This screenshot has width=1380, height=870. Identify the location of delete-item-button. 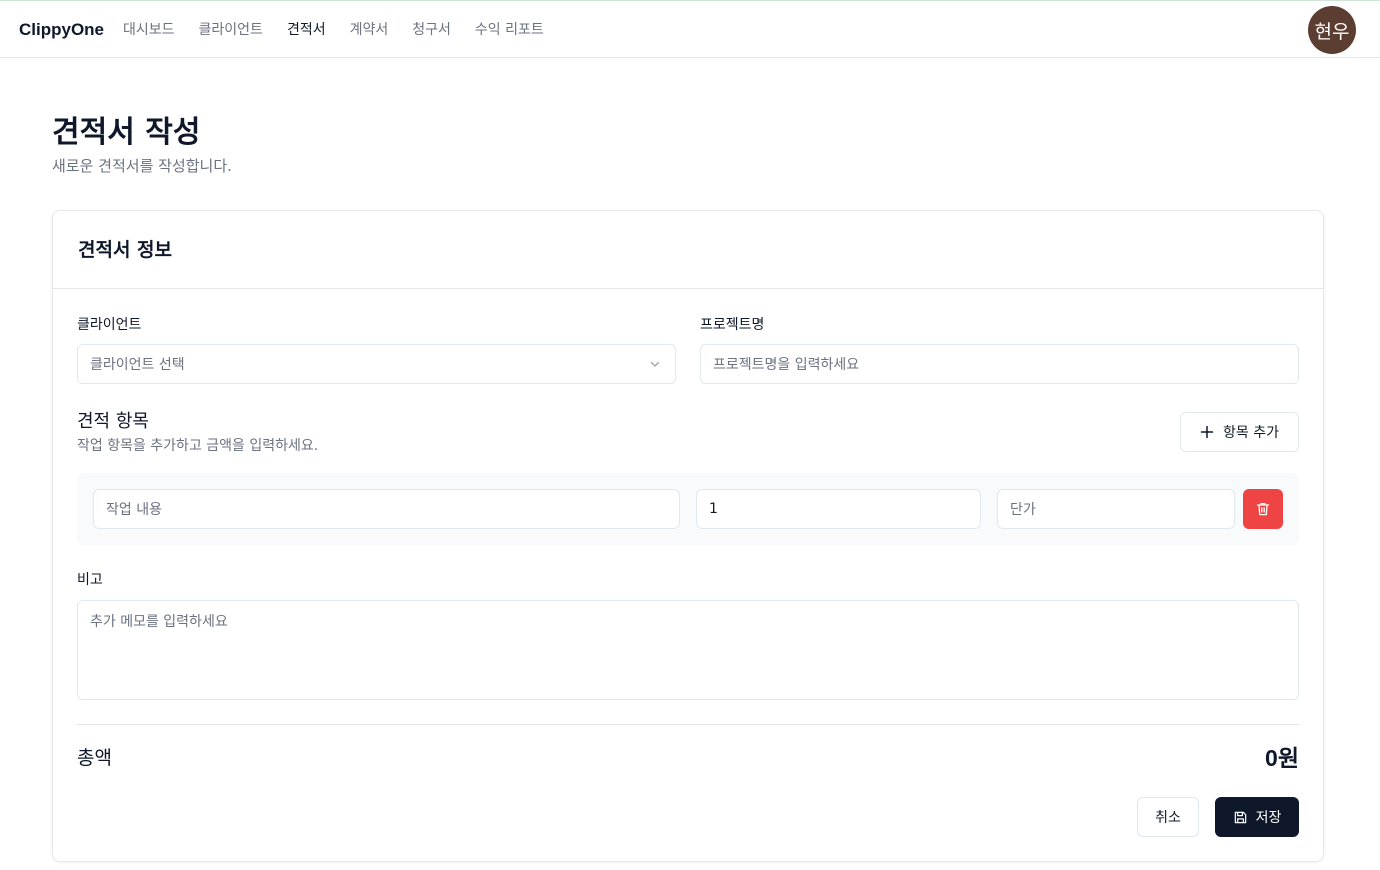
(1263, 509).